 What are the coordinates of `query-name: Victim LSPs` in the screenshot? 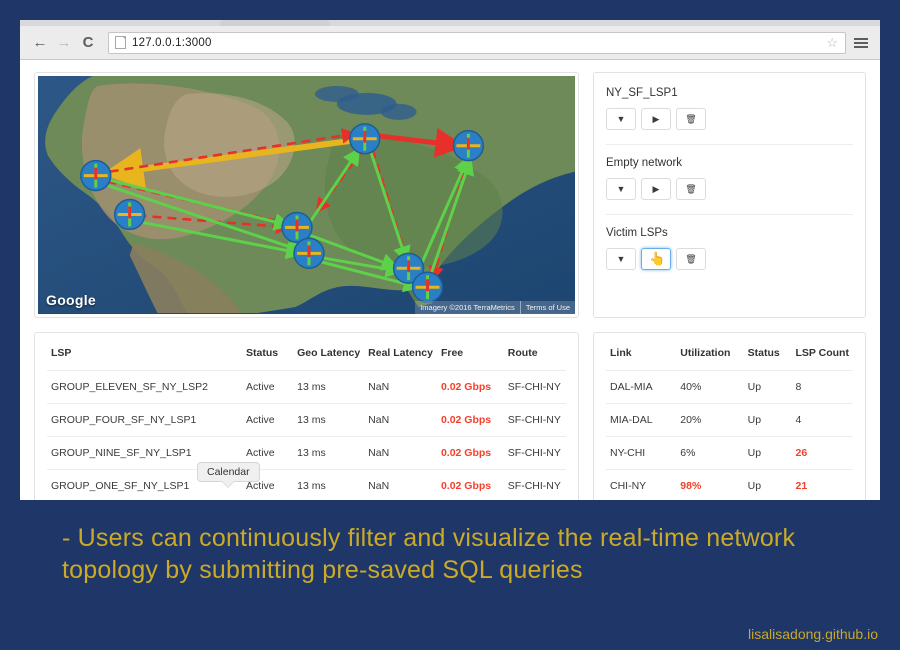 It's located at (637, 233).